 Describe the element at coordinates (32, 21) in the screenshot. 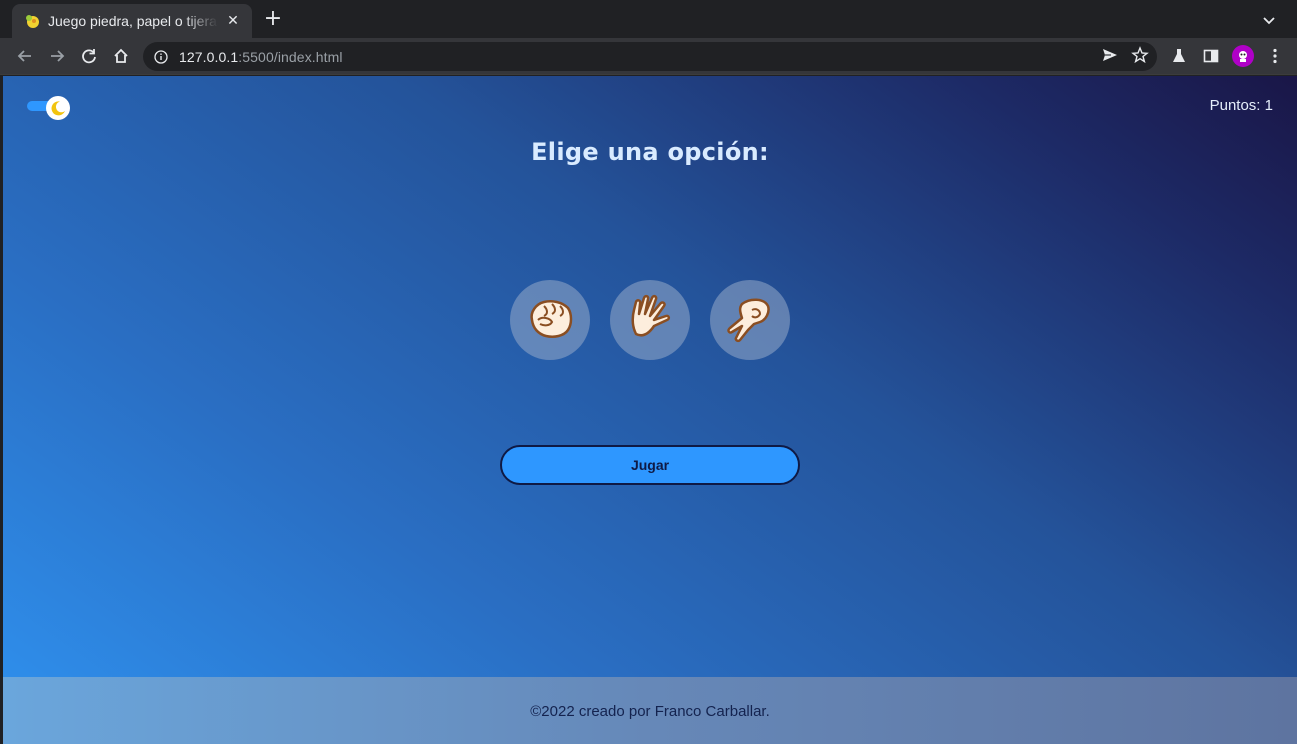

I see `page-favicon-icon` at that location.